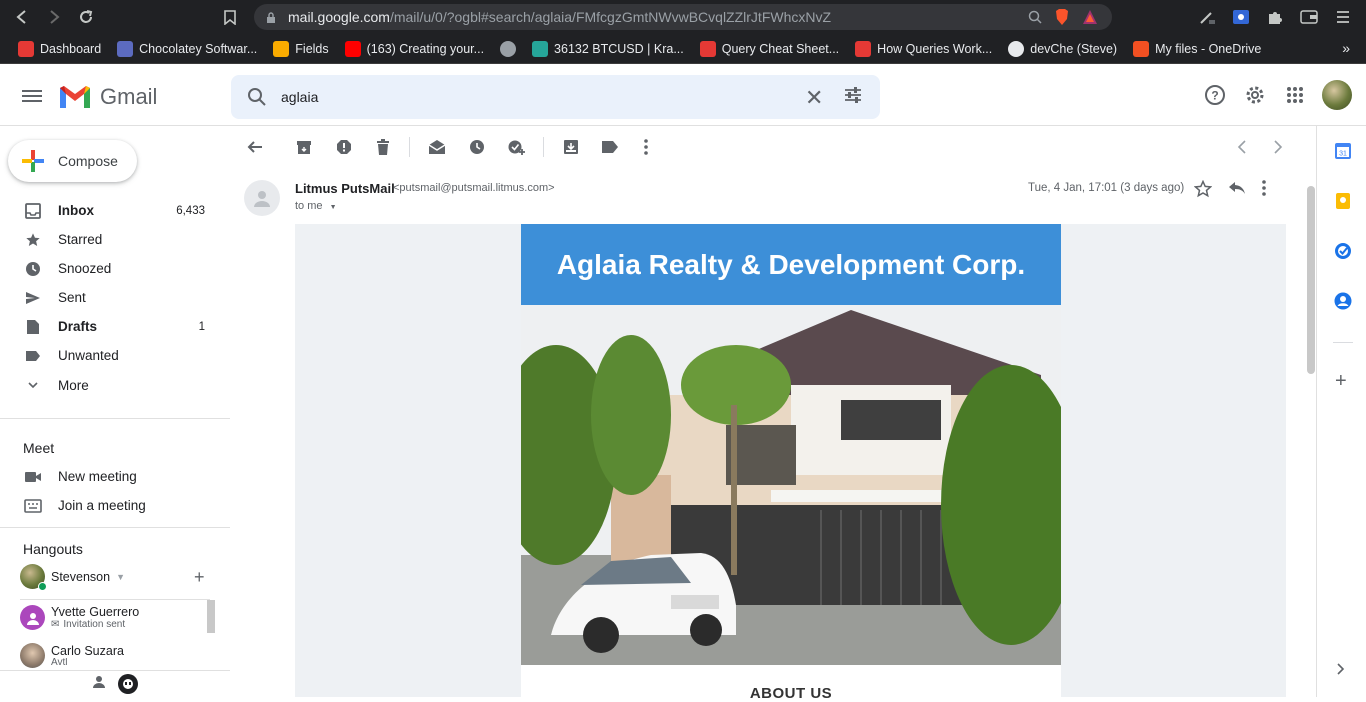 The height and width of the screenshot is (702, 1366). What do you see at coordinates (1264, 191) in the screenshot?
I see `message-more-icon` at bounding box center [1264, 191].